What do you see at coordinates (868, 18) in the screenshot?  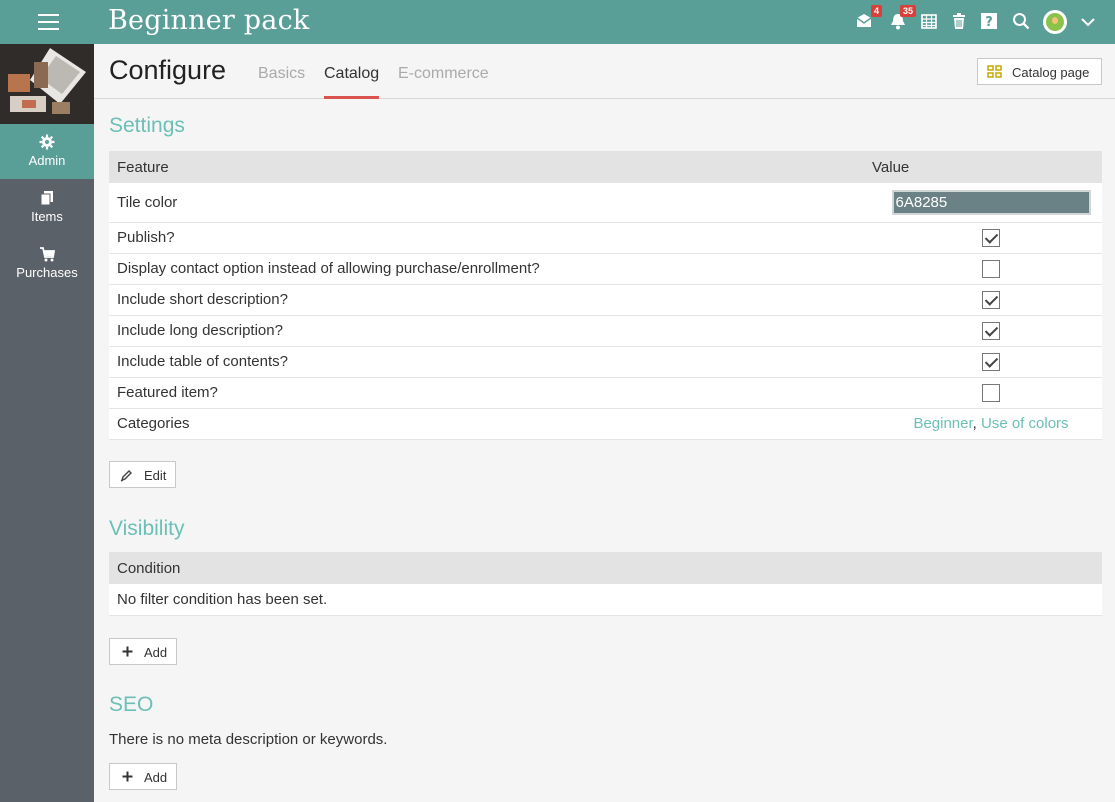 I see `mail-icon: 4` at bounding box center [868, 18].